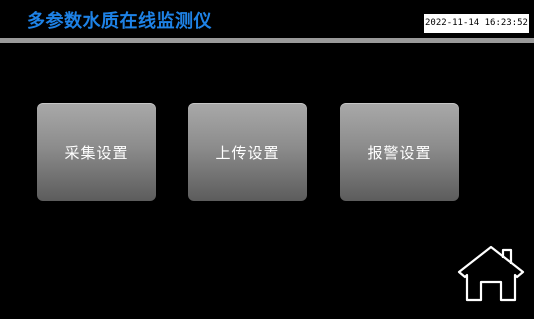 The image size is (534, 319). Describe the element at coordinates (476, 23) in the screenshot. I see `datetime-display: 2022-11-14 16:23:52` at that location.